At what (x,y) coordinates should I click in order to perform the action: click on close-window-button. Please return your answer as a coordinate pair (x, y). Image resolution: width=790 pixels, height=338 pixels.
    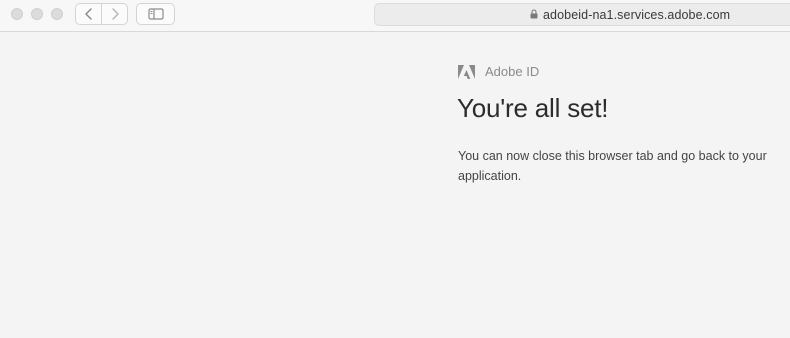
    Looking at the image, I should click on (17, 14).